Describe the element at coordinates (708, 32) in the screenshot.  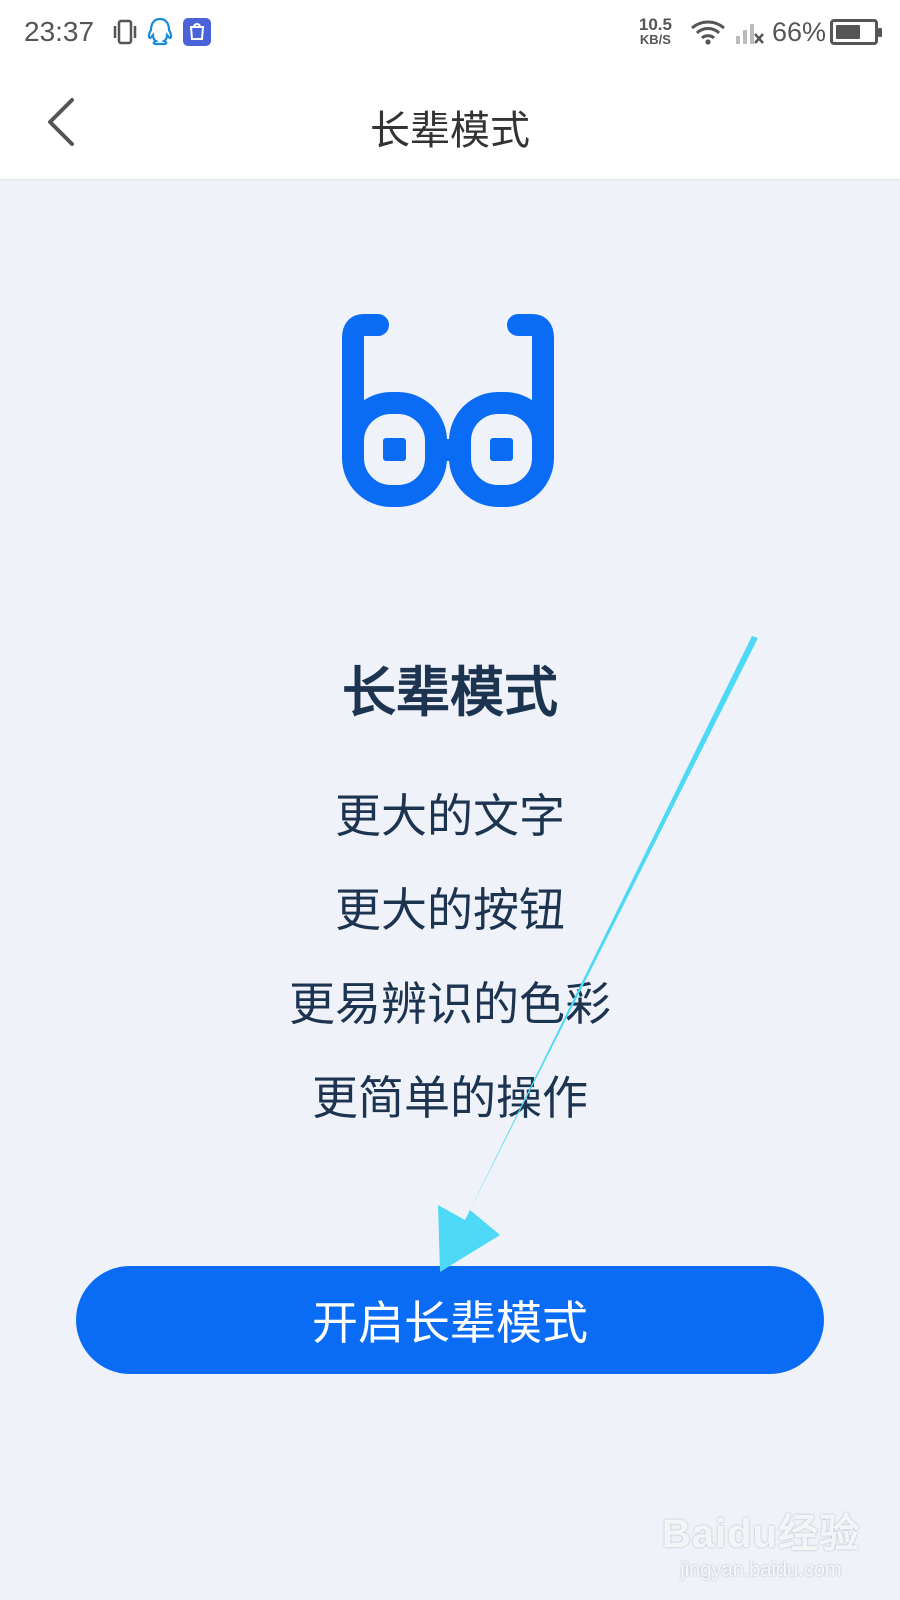
I see `wifi-icon` at that location.